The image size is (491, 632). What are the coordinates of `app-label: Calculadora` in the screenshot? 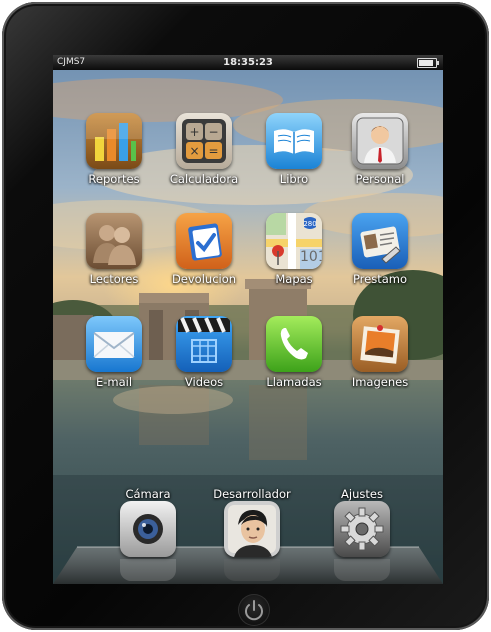 It's located at (204, 179).